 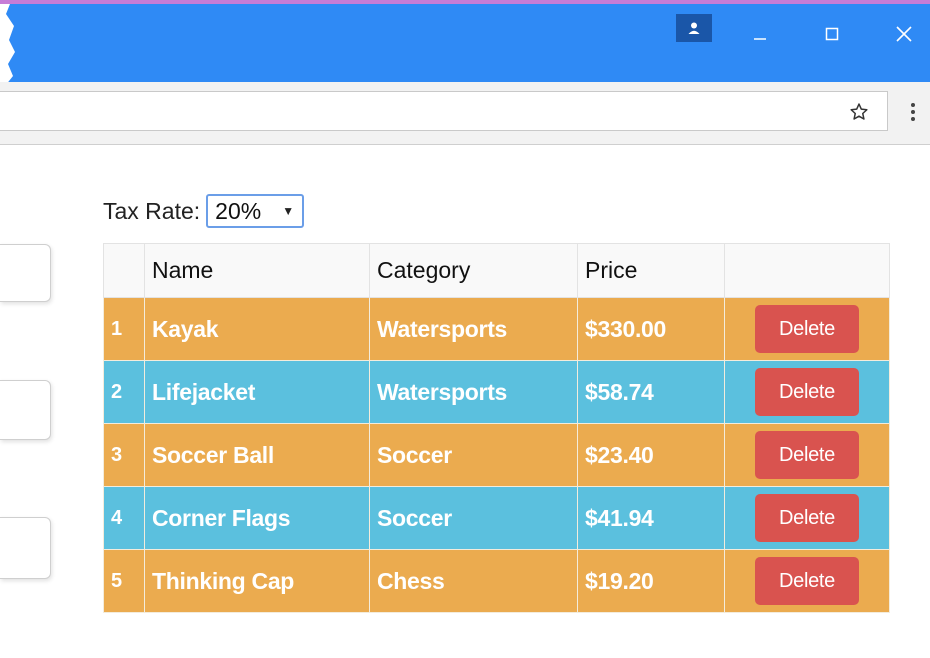 I want to click on torn-edge, so click(x=7, y=45).